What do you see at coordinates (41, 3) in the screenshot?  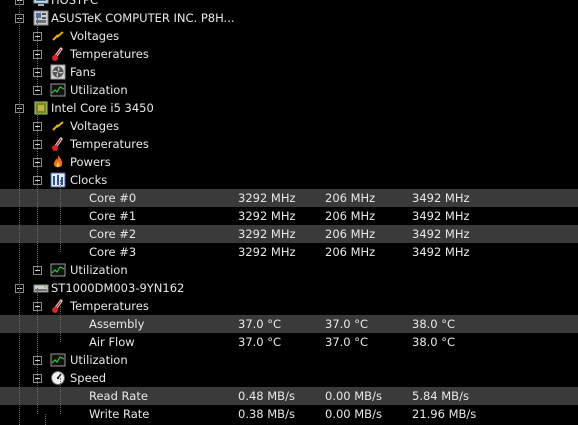 I see `computer-icon` at bounding box center [41, 3].